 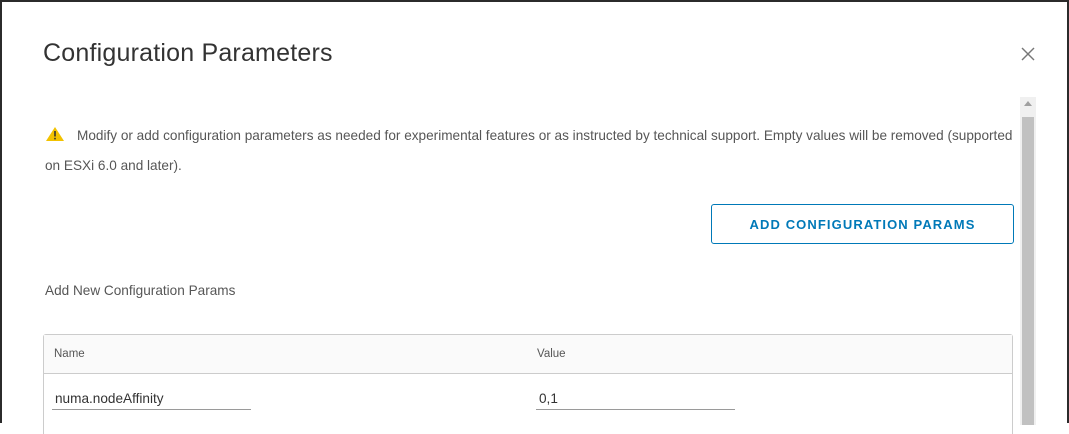 I want to click on add-configuration-params-button: ADD CONFIGURATION PARAMS, so click(x=862, y=224).